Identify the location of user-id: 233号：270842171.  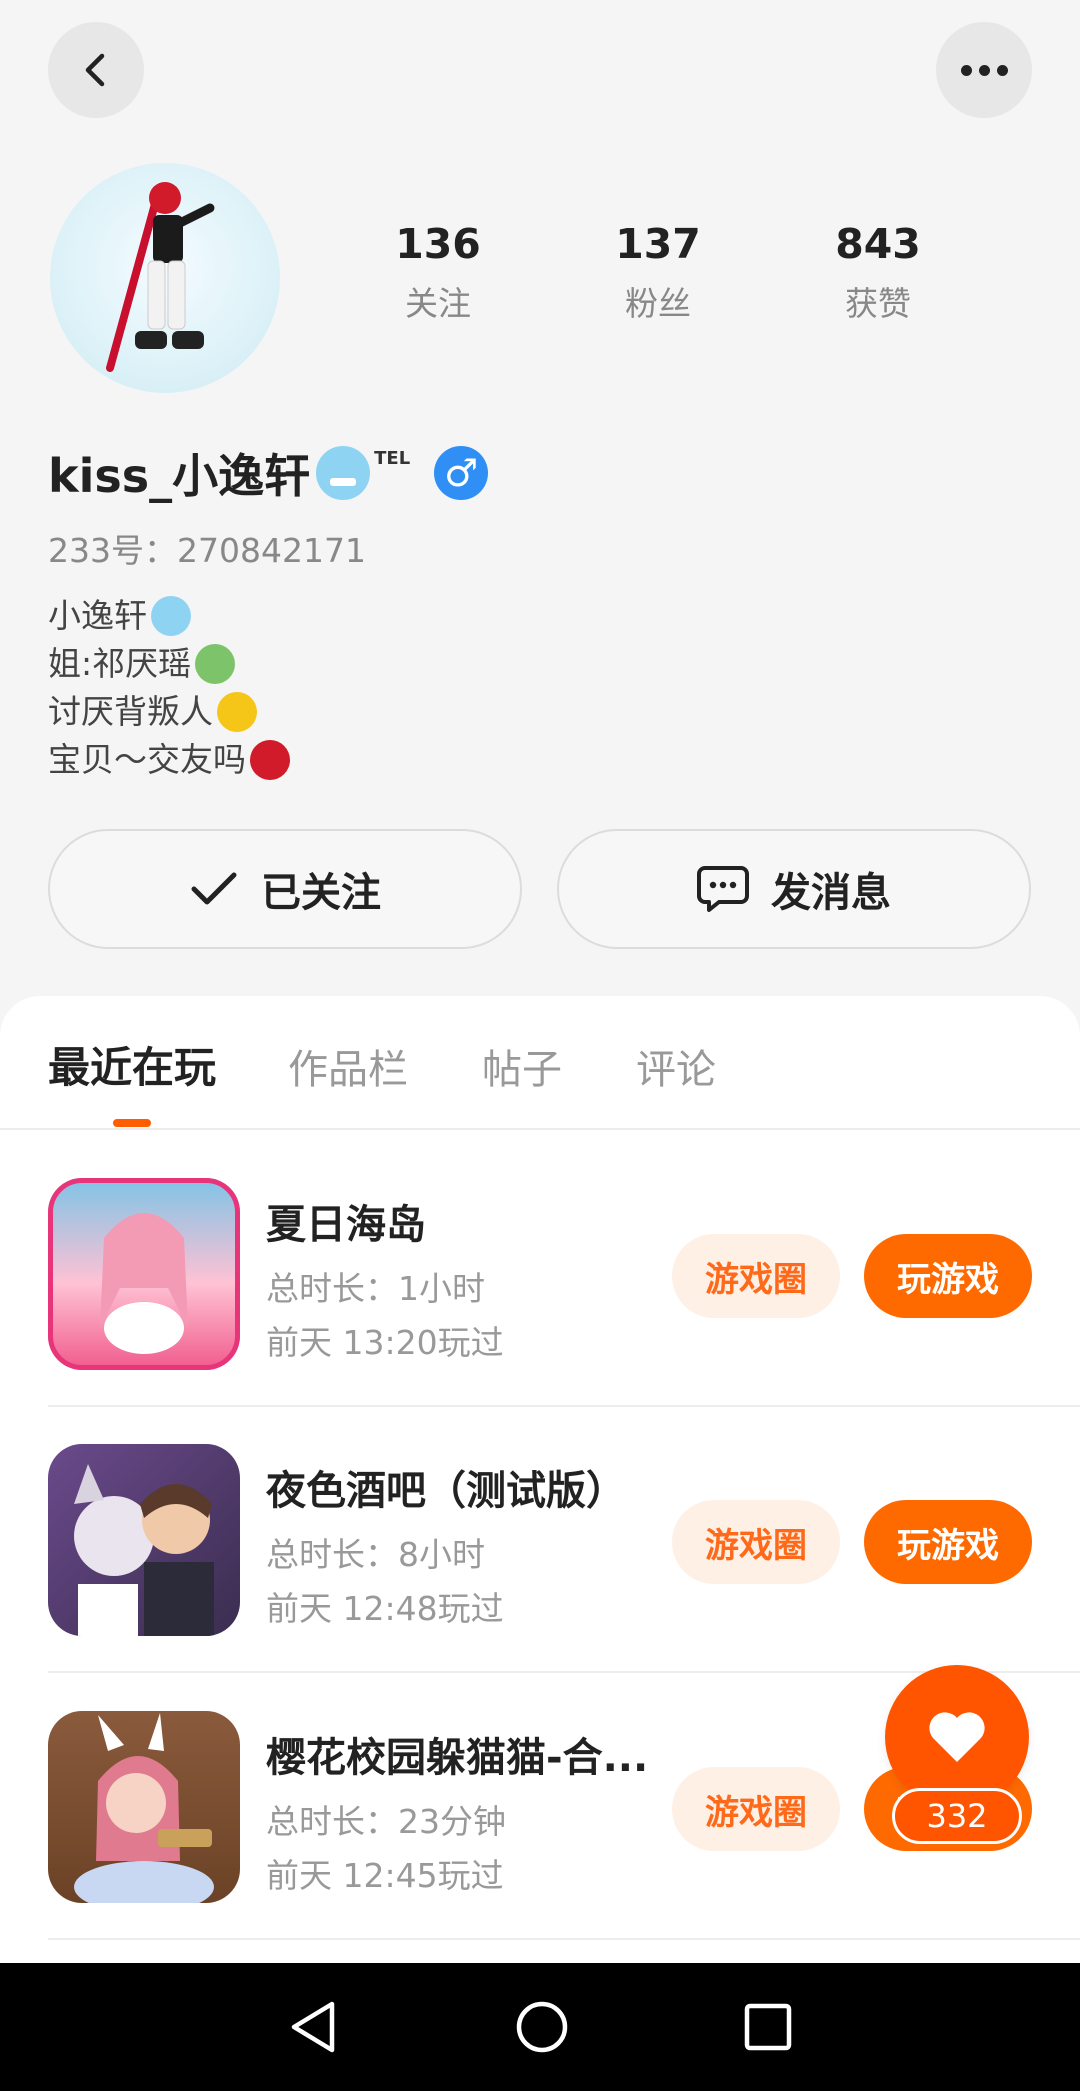
(207, 550).